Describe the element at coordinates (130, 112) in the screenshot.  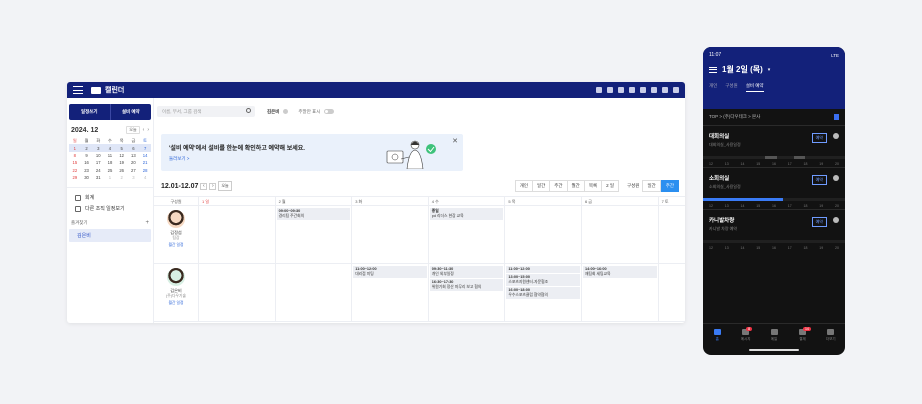
I see `facility-booking-button: 설비 예약` at that location.